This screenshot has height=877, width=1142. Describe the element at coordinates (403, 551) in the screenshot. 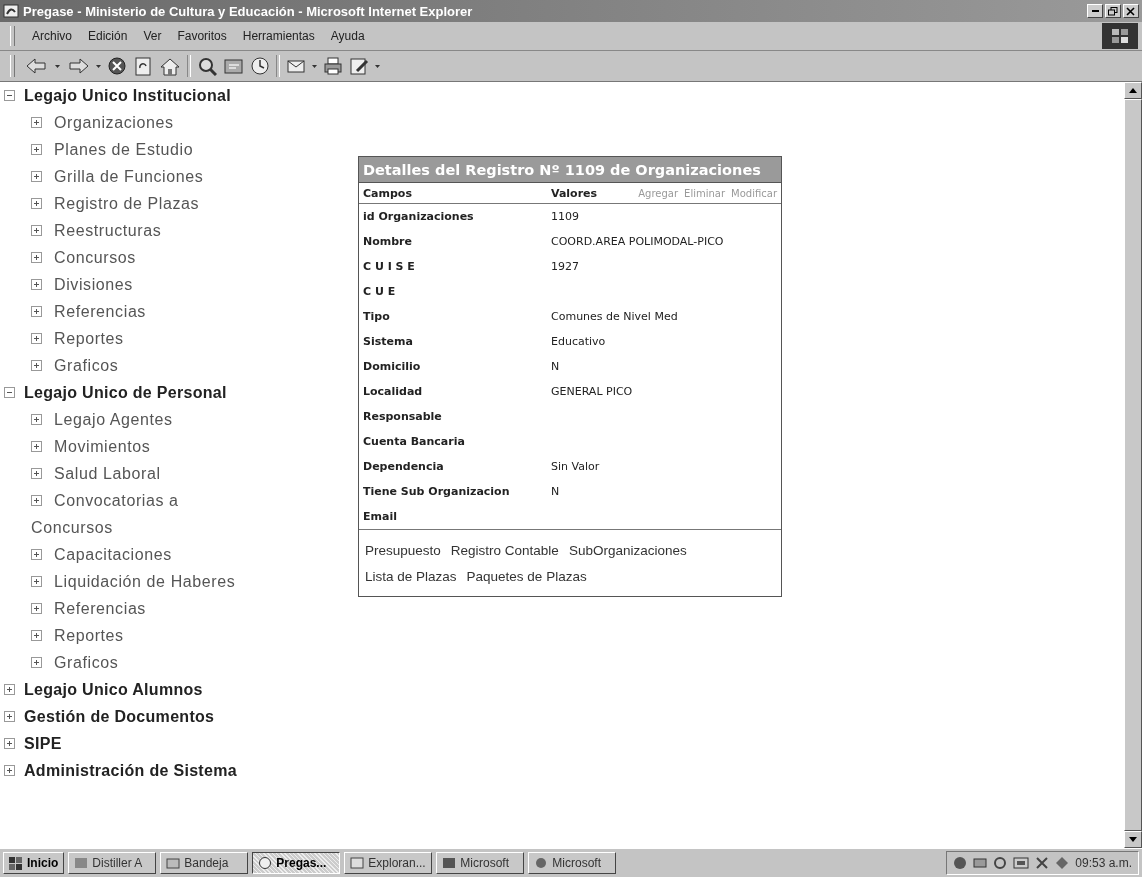

I see `link: Presupuesto` at that location.